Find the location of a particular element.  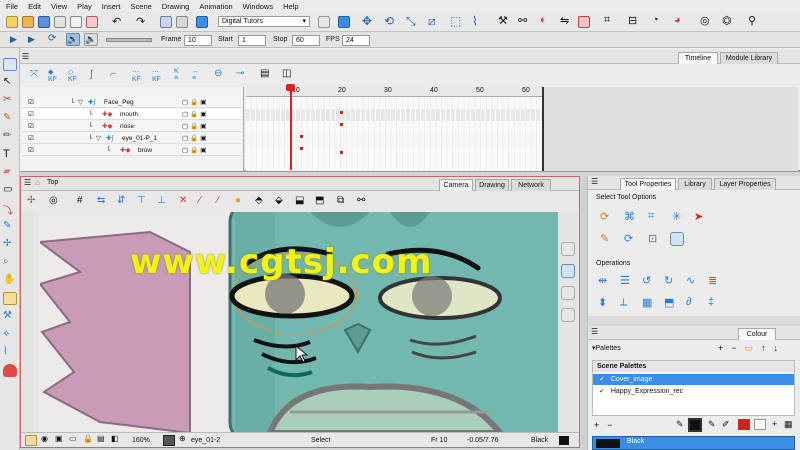

tab-tool-properties: Tool Properties is located at coordinates (648, 184).